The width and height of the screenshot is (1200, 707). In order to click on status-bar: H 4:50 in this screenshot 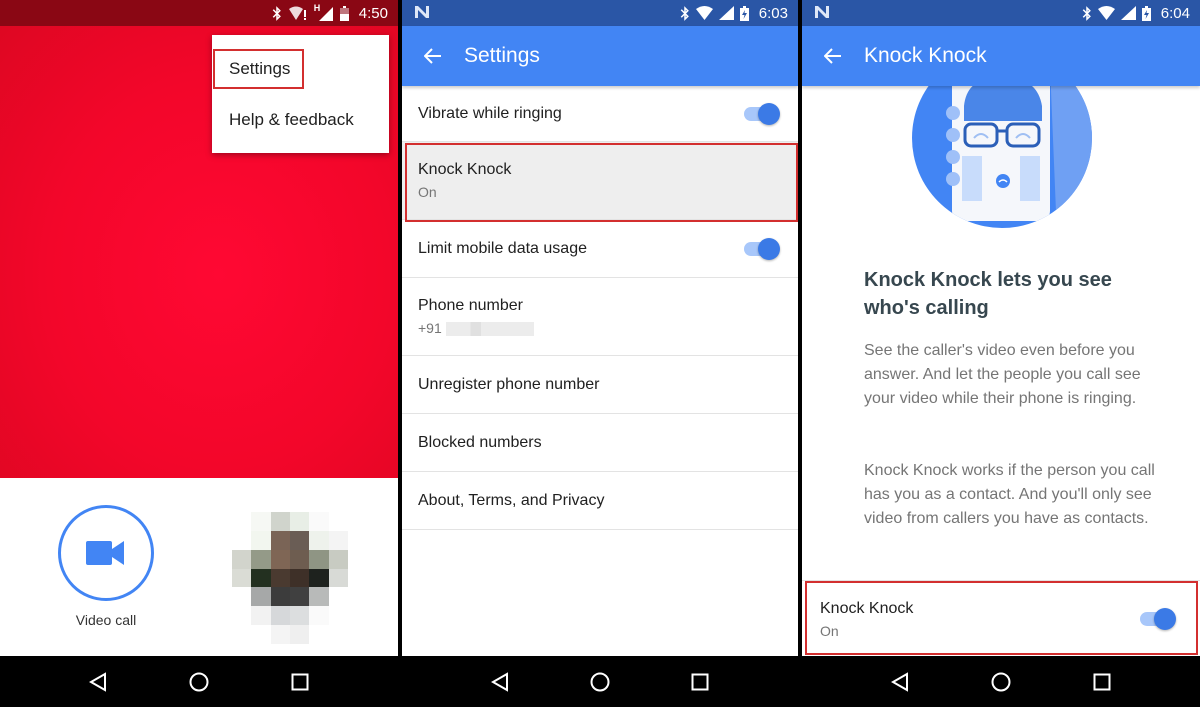, I will do `click(199, 13)`.